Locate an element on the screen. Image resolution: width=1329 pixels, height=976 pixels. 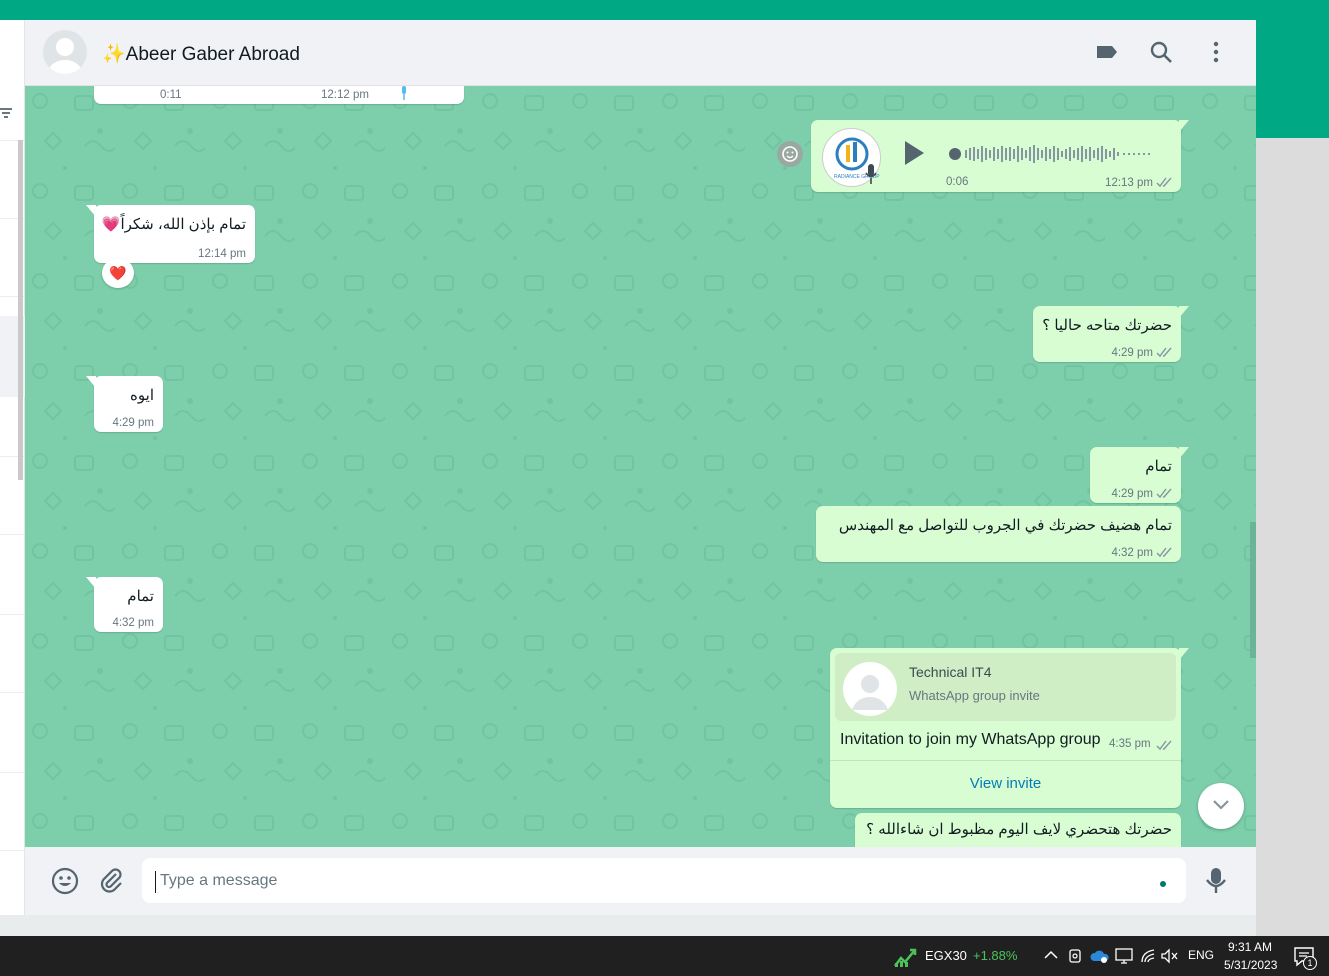
reaction-badge: ❤️ is located at coordinates (118, 273).